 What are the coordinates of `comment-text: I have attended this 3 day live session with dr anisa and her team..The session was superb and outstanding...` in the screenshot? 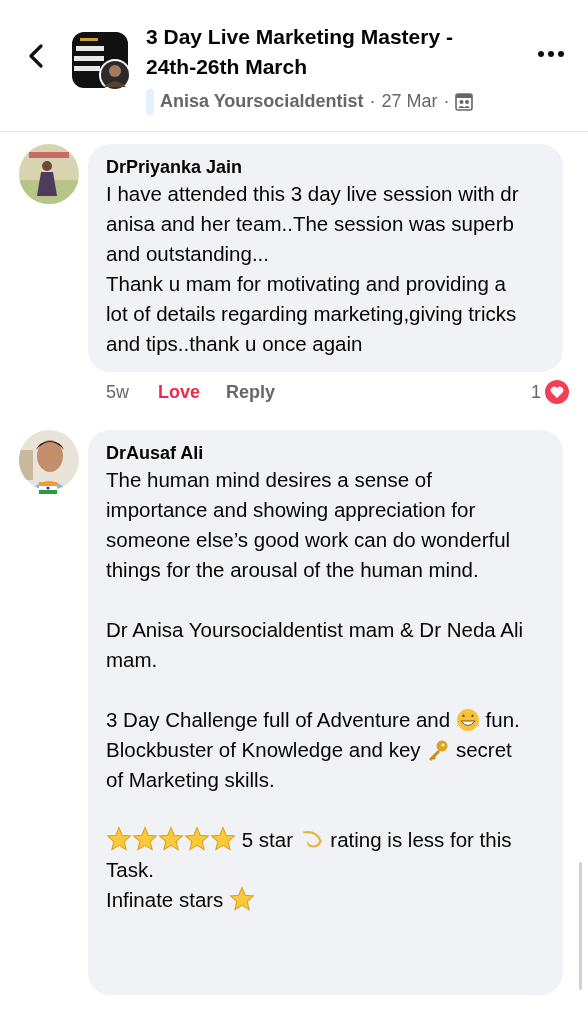 It's located at (313, 224).